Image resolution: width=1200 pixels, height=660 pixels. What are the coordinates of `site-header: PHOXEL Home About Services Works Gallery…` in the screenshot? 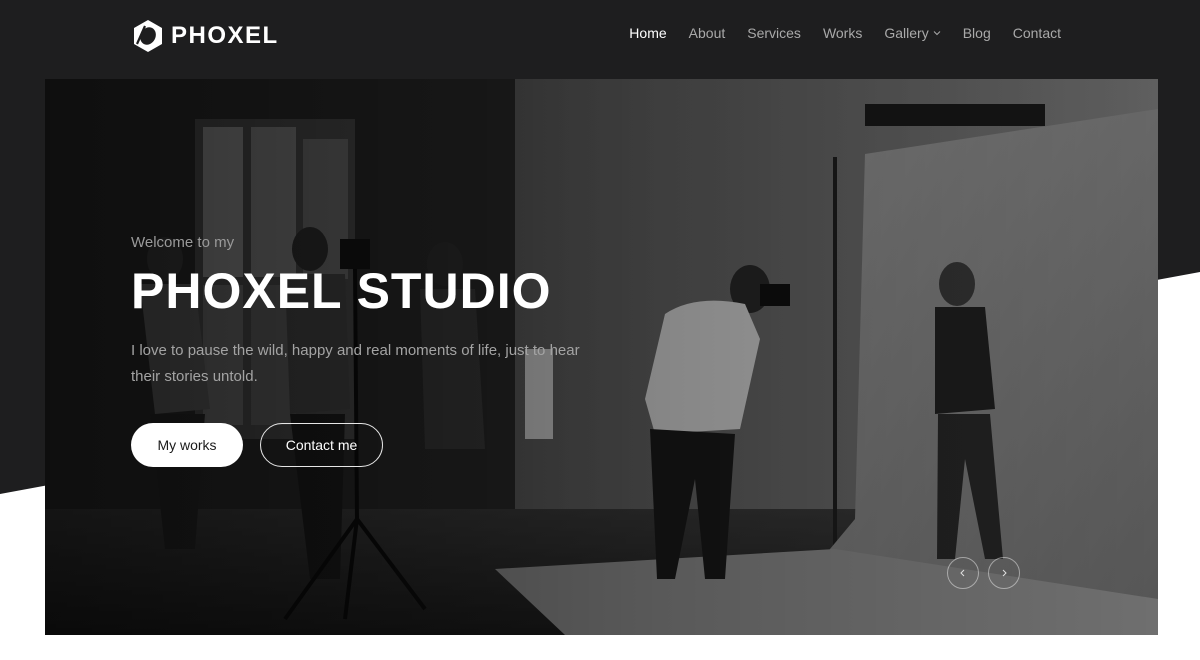 It's located at (600, 36).